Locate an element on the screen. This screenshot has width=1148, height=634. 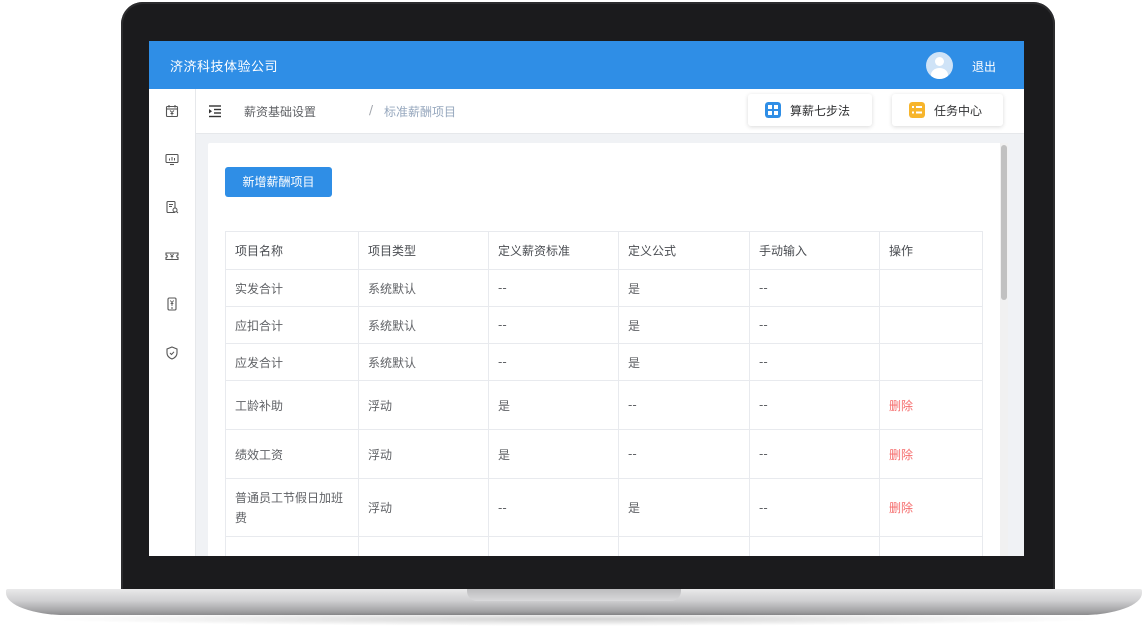
column-header: 操作 is located at coordinates (931, 250).